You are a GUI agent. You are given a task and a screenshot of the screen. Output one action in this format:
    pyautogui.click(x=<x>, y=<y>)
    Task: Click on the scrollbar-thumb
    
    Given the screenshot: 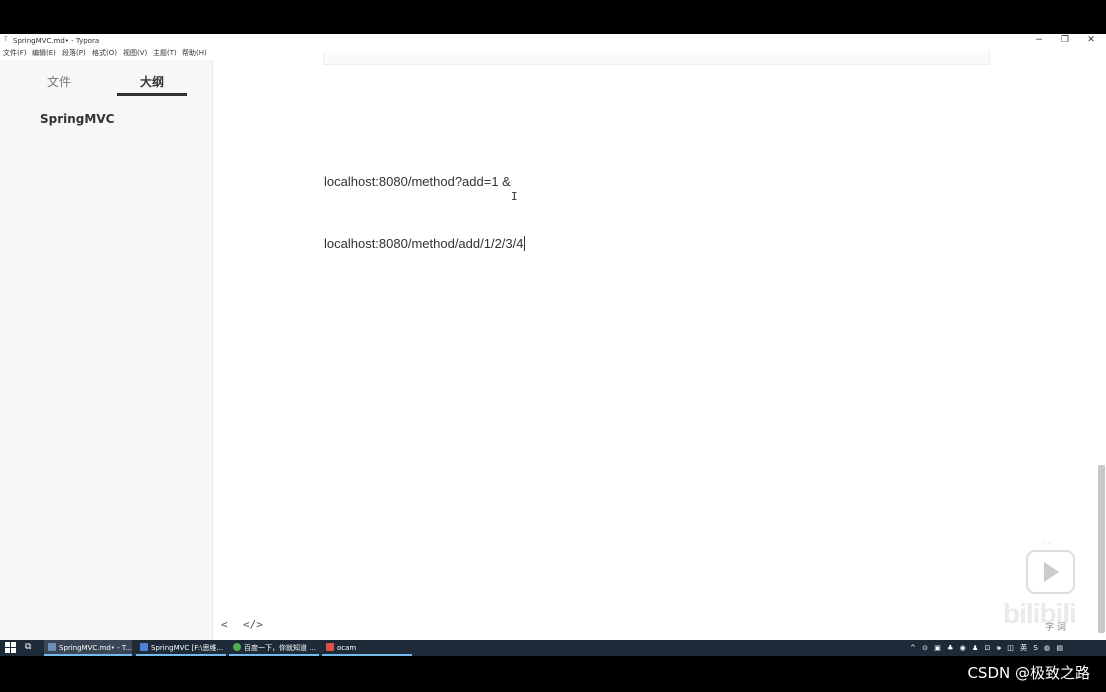 What is the action you would take?
    pyautogui.click(x=1101, y=549)
    